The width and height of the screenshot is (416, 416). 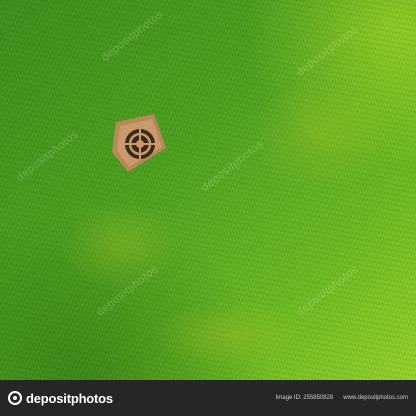 What do you see at coordinates (69, 398) in the screenshot?
I see `brand-name: depositphotos` at bounding box center [69, 398].